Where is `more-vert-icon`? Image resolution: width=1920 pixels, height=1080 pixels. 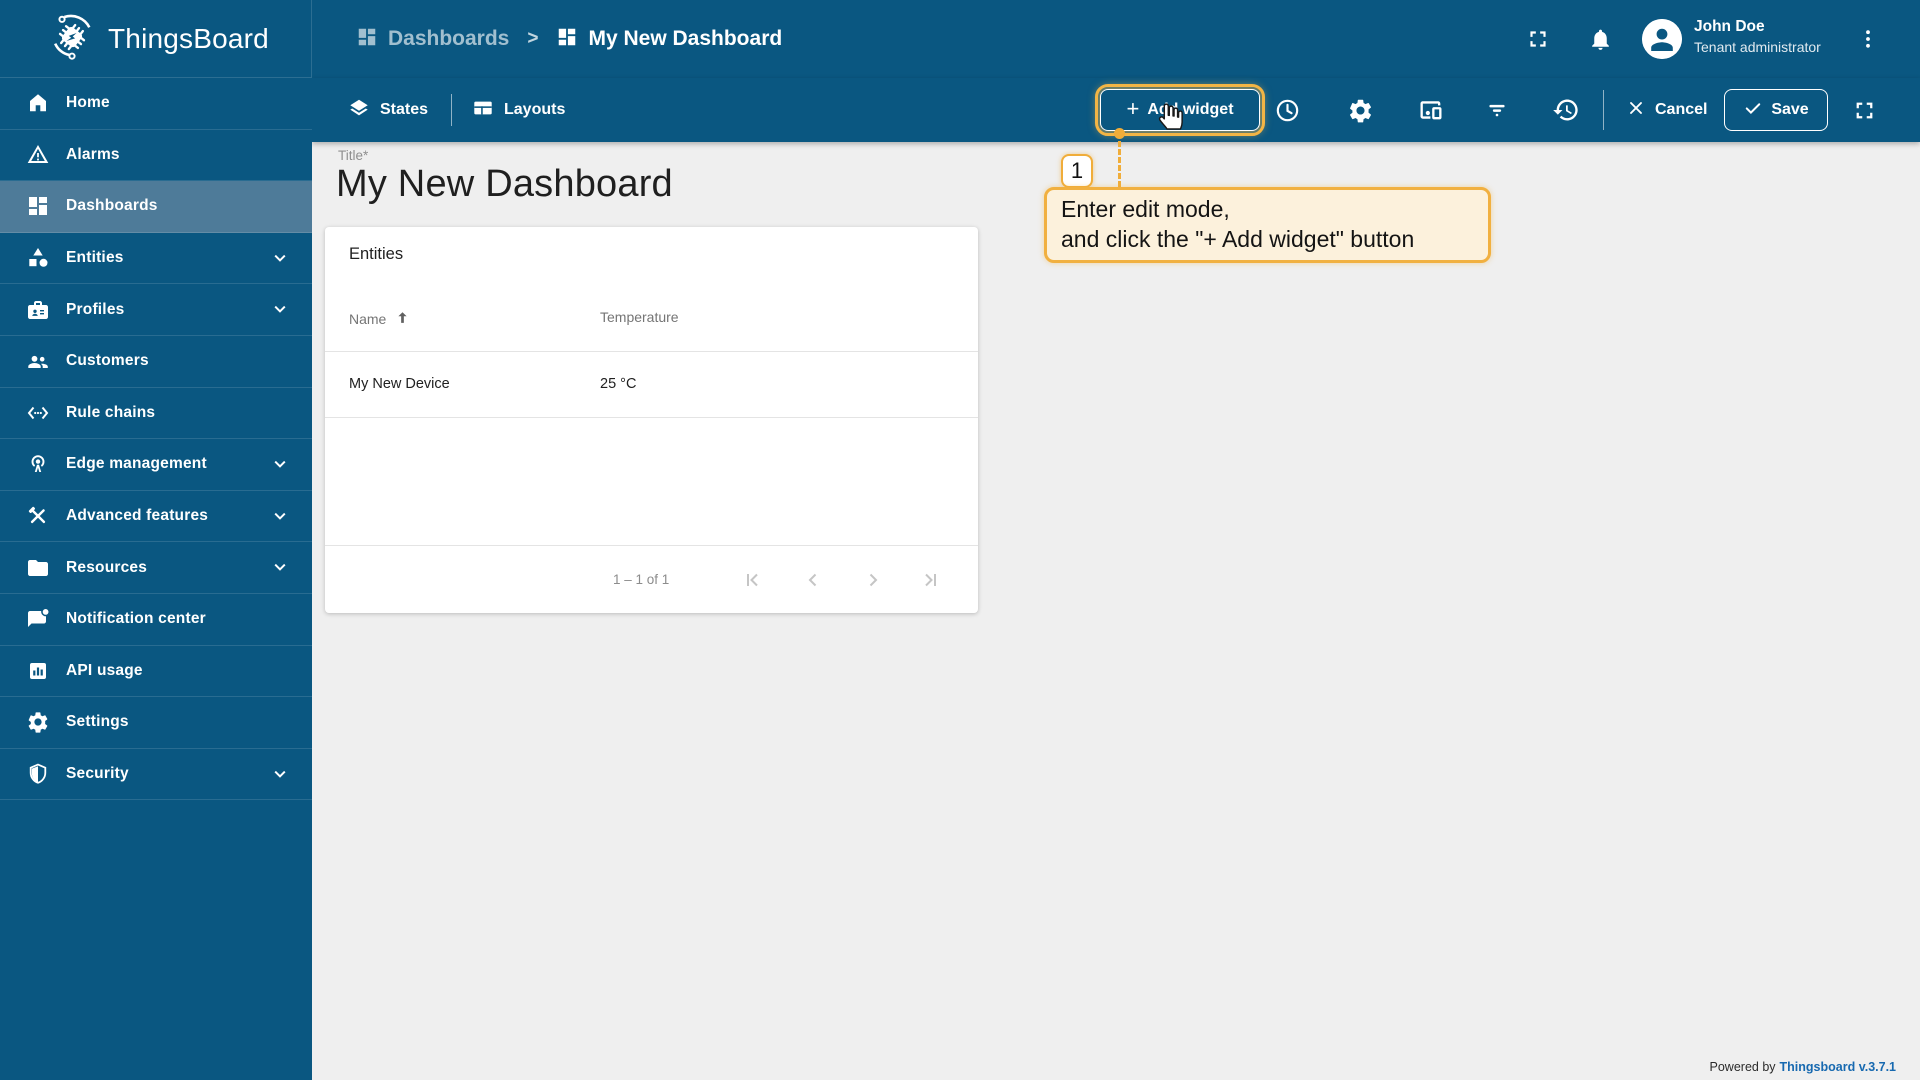 more-vert-icon is located at coordinates (1868, 39).